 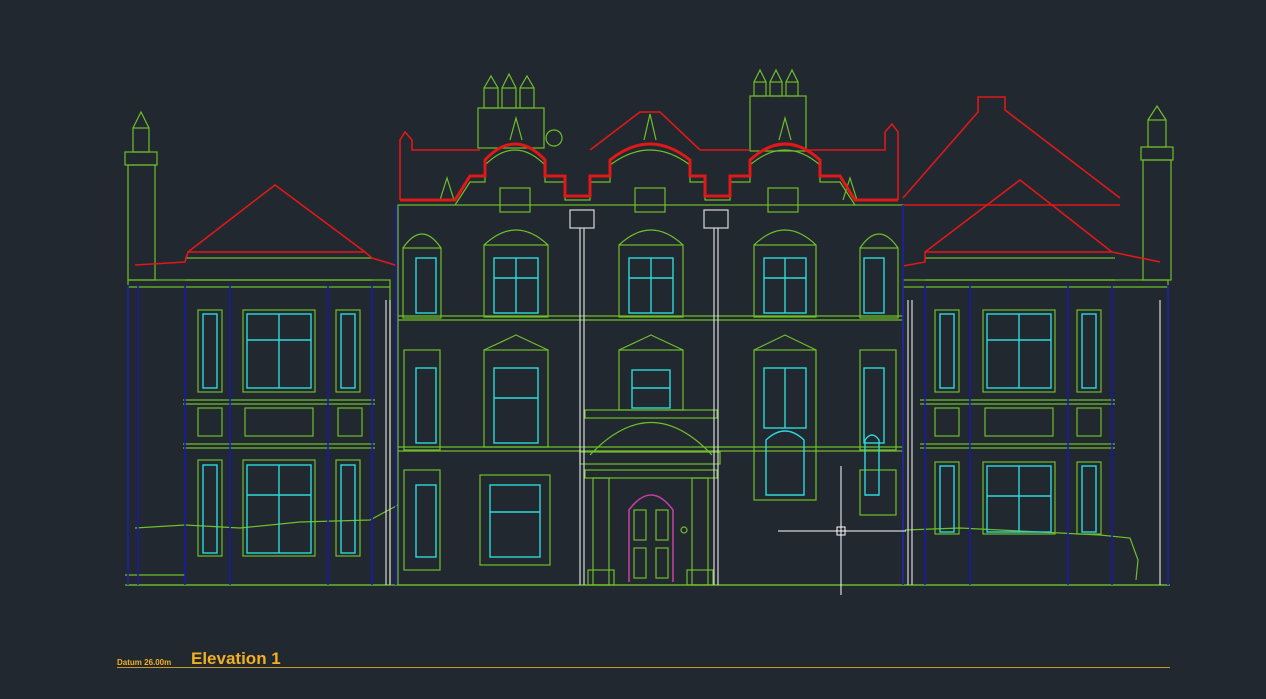 I want to click on crosshair-cursor-icon, so click(x=842, y=530).